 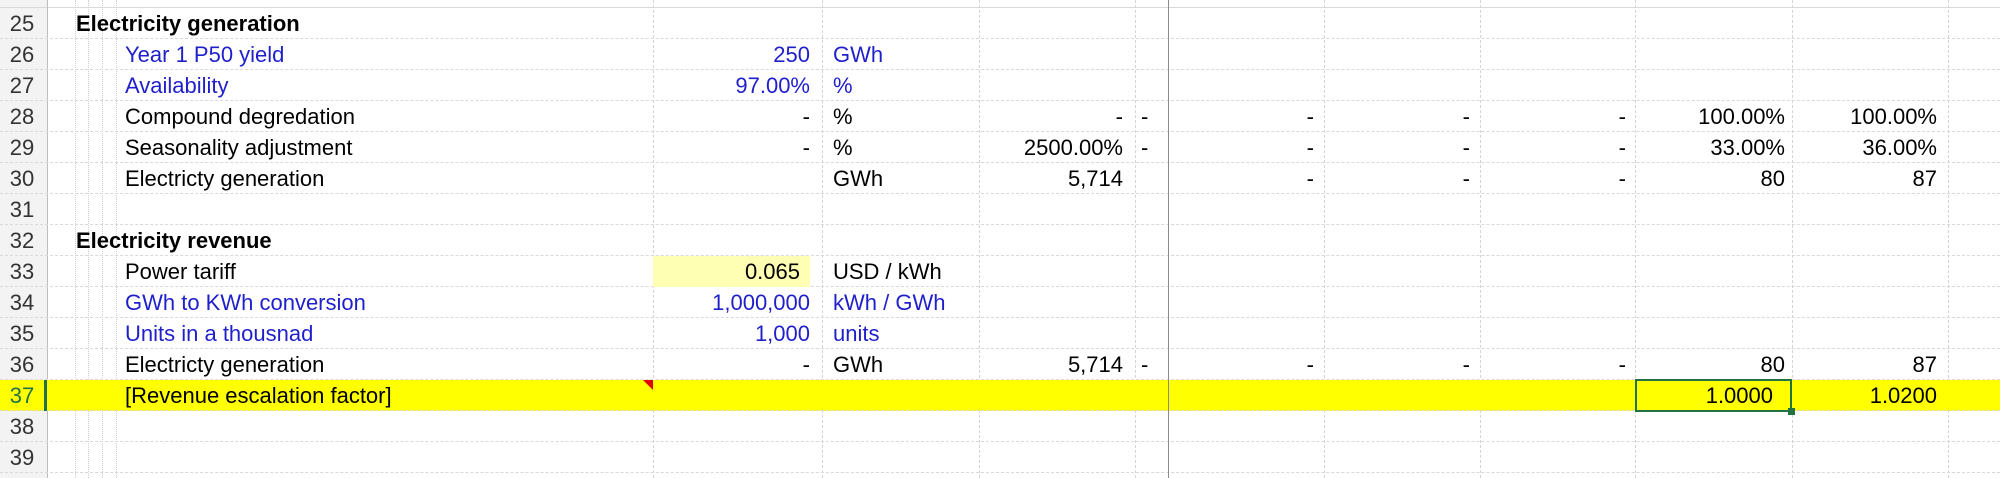 I want to click on row-label: GWh to KWh conversion, so click(x=385, y=302).